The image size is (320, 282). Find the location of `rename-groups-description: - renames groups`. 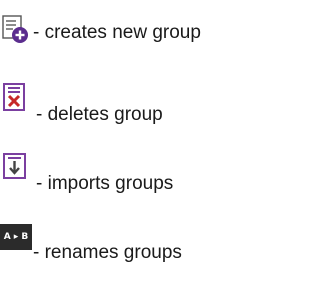

rename-groups-description: - renames groups is located at coordinates (107, 252).